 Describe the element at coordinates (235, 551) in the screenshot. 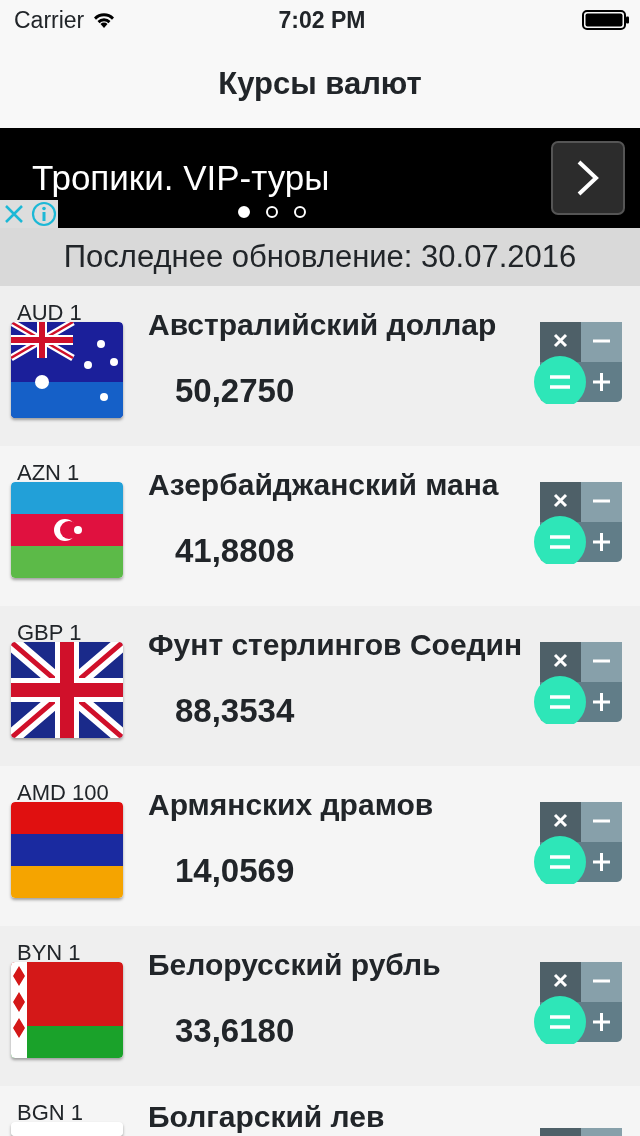

I see `exchange-rate: 41,8808` at that location.